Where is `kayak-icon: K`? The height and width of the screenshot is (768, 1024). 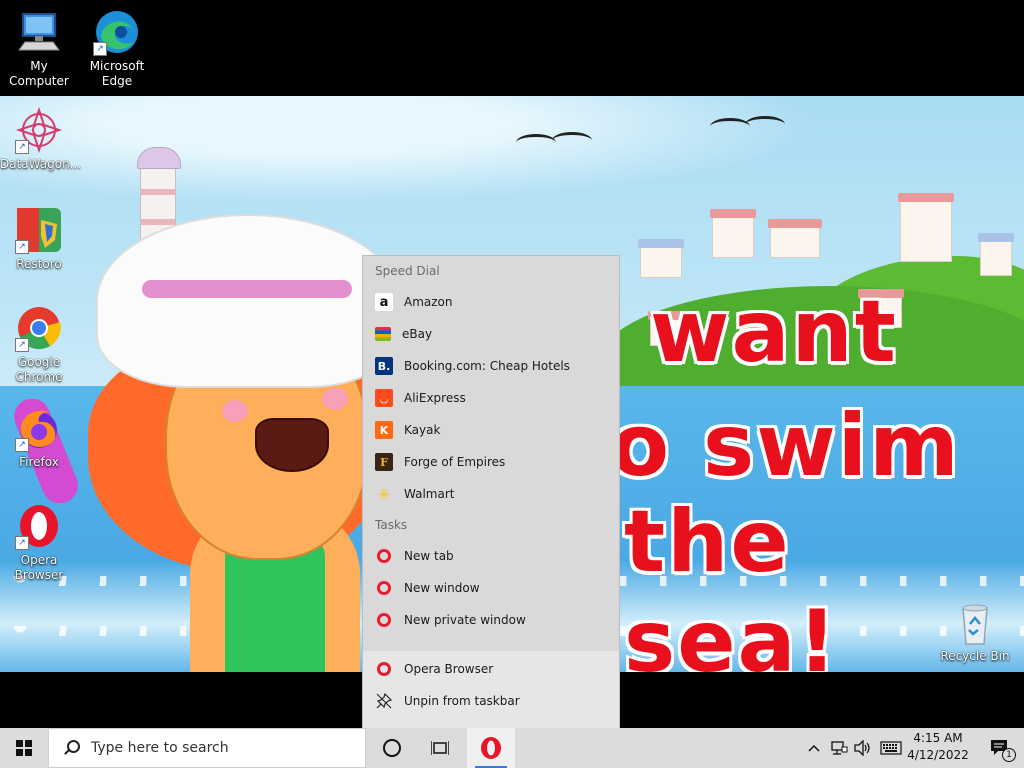
kayak-icon: K is located at coordinates (384, 430).